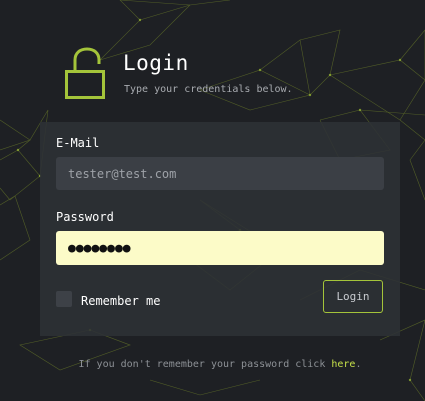  I want to click on email-label: E-Mail, so click(78, 143).